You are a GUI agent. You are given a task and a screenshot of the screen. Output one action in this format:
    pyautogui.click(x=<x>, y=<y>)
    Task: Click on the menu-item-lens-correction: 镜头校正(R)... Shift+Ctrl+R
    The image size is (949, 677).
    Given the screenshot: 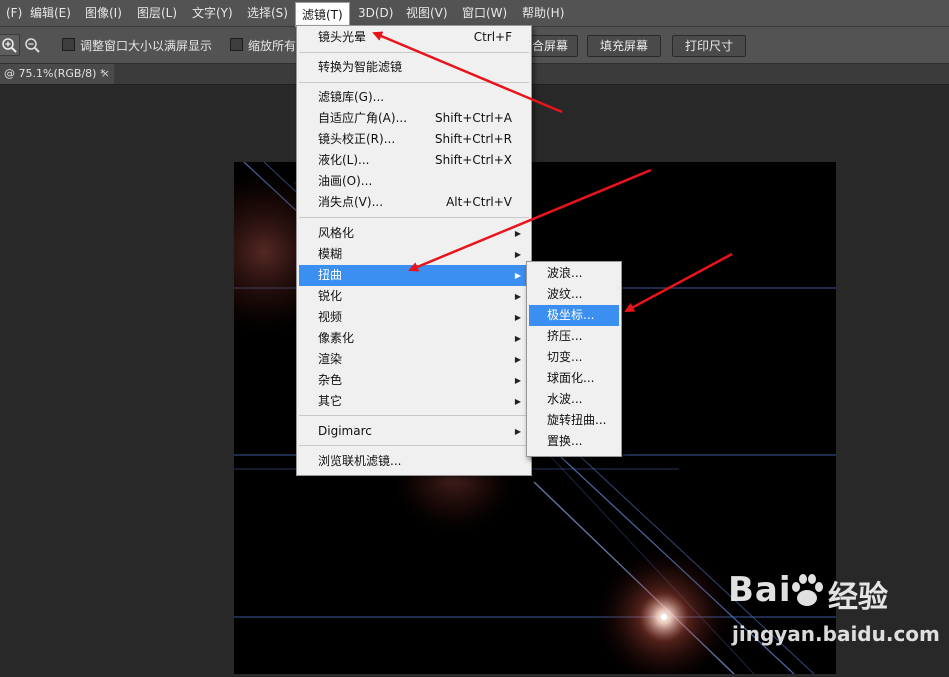 What is the action you would take?
    pyautogui.click(x=414, y=139)
    